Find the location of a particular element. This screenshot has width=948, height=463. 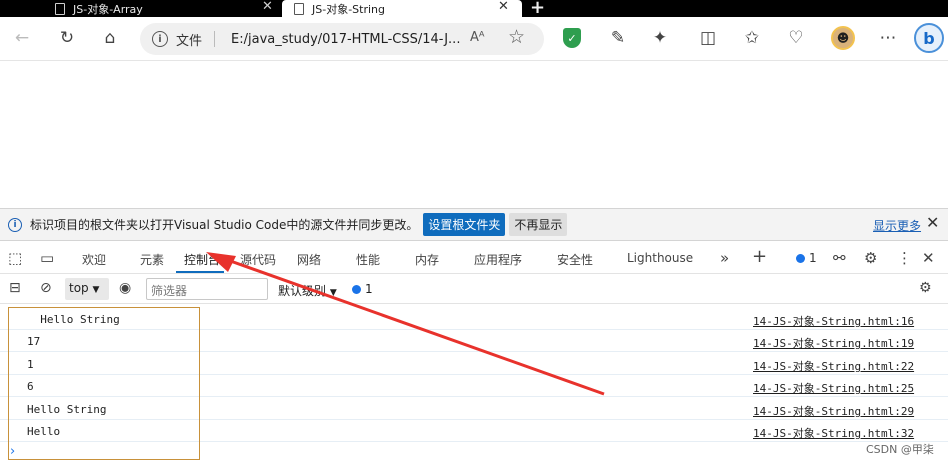

more-icon: ⋯ is located at coordinates (888, 38).